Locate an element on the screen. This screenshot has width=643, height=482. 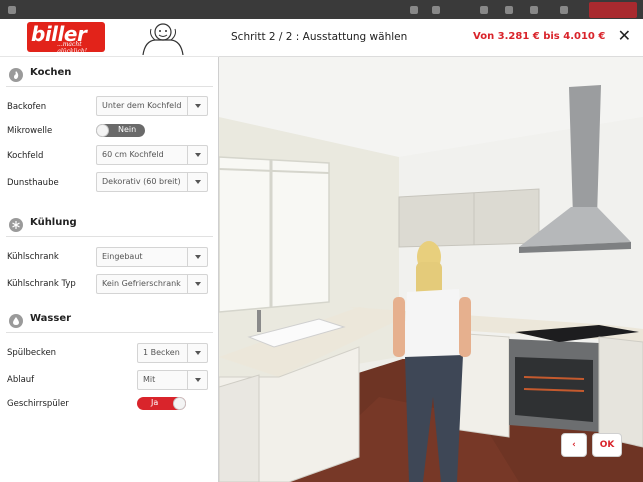
mascot-icon is located at coordinates (163, 39).